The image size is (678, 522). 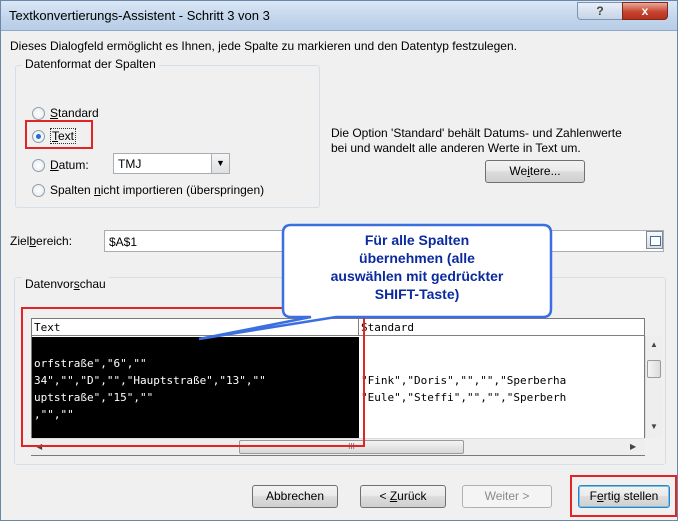 What do you see at coordinates (403, 496) in the screenshot?
I see `back-button: < Zurück` at bounding box center [403, 496].